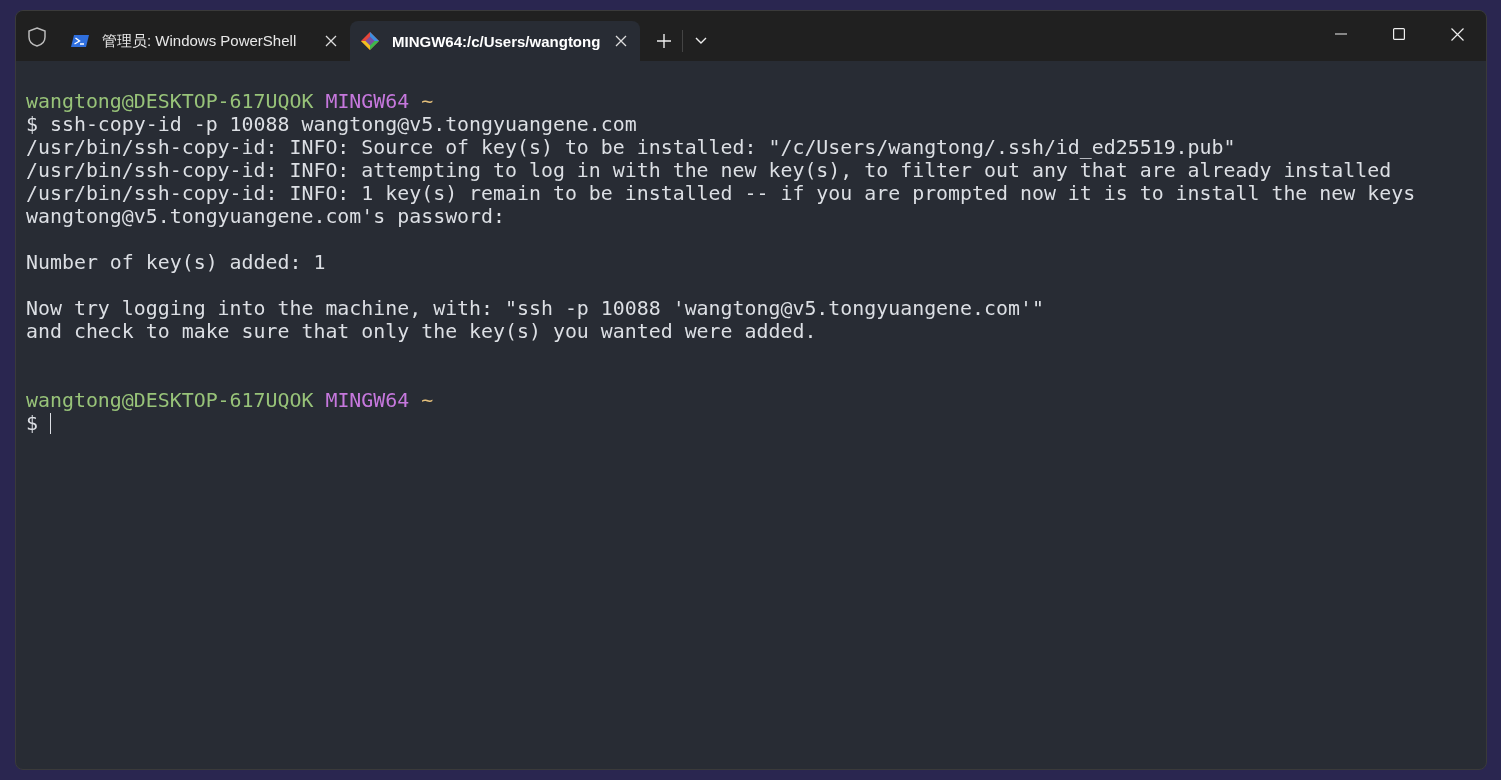  What do you see at coordinates (32, 423) in the screenshot?
I see `terminal-text: $` at bounding box center [32, 423].